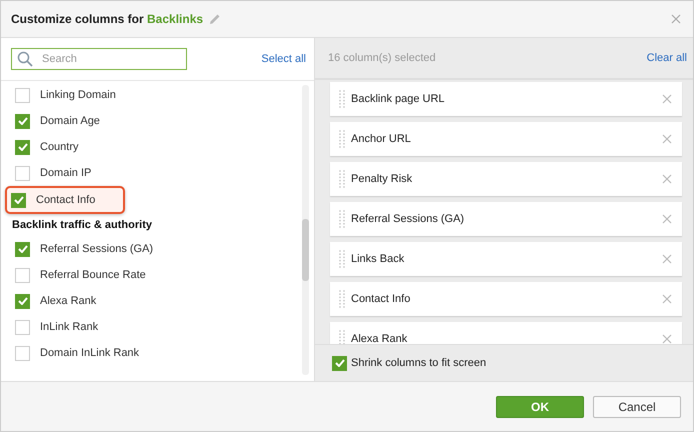  What do you see at coordinates (66, 173) in the screenshot?
I see `option-label: Domain IP` at bounding box center [66, 173].